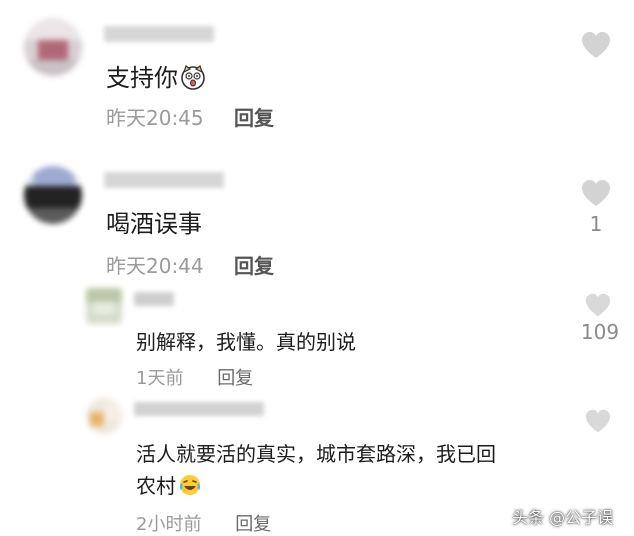  What do you see at coordinates (155, 266) in the screenshot?
I see `comment-time: 昨天20:44` at bounding box center [155, 266].